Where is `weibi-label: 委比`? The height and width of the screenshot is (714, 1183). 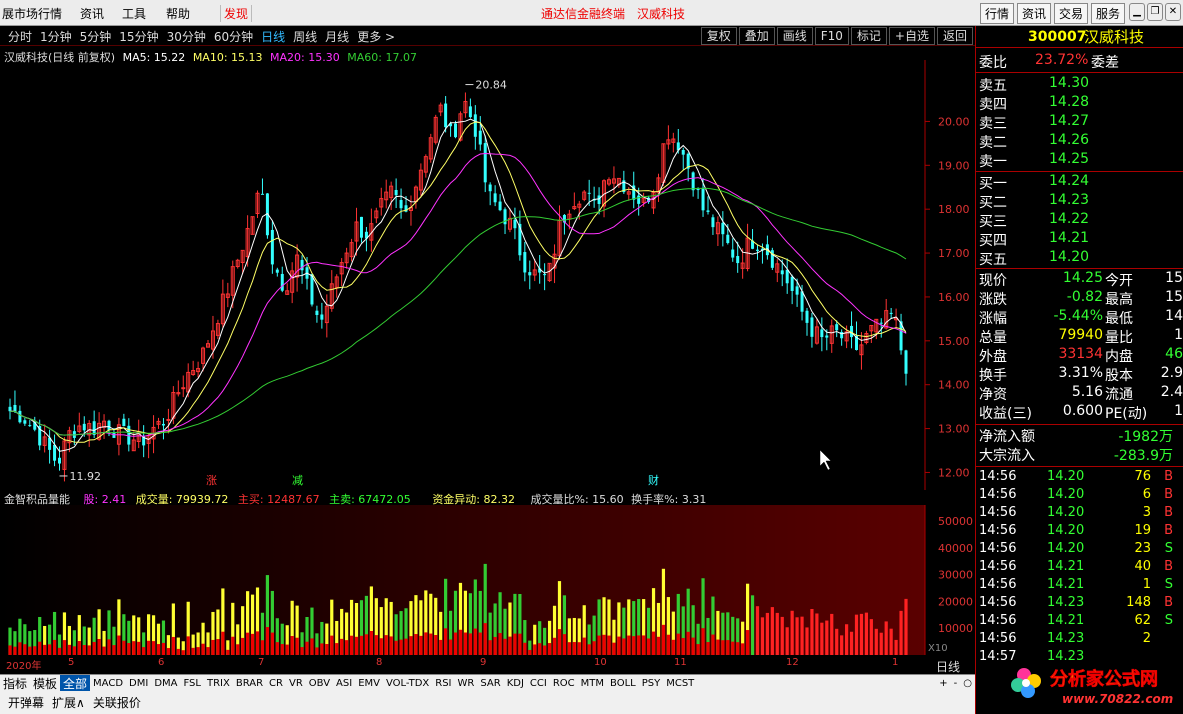 weibi-label: 委比 is located at coordinates (993, 63).